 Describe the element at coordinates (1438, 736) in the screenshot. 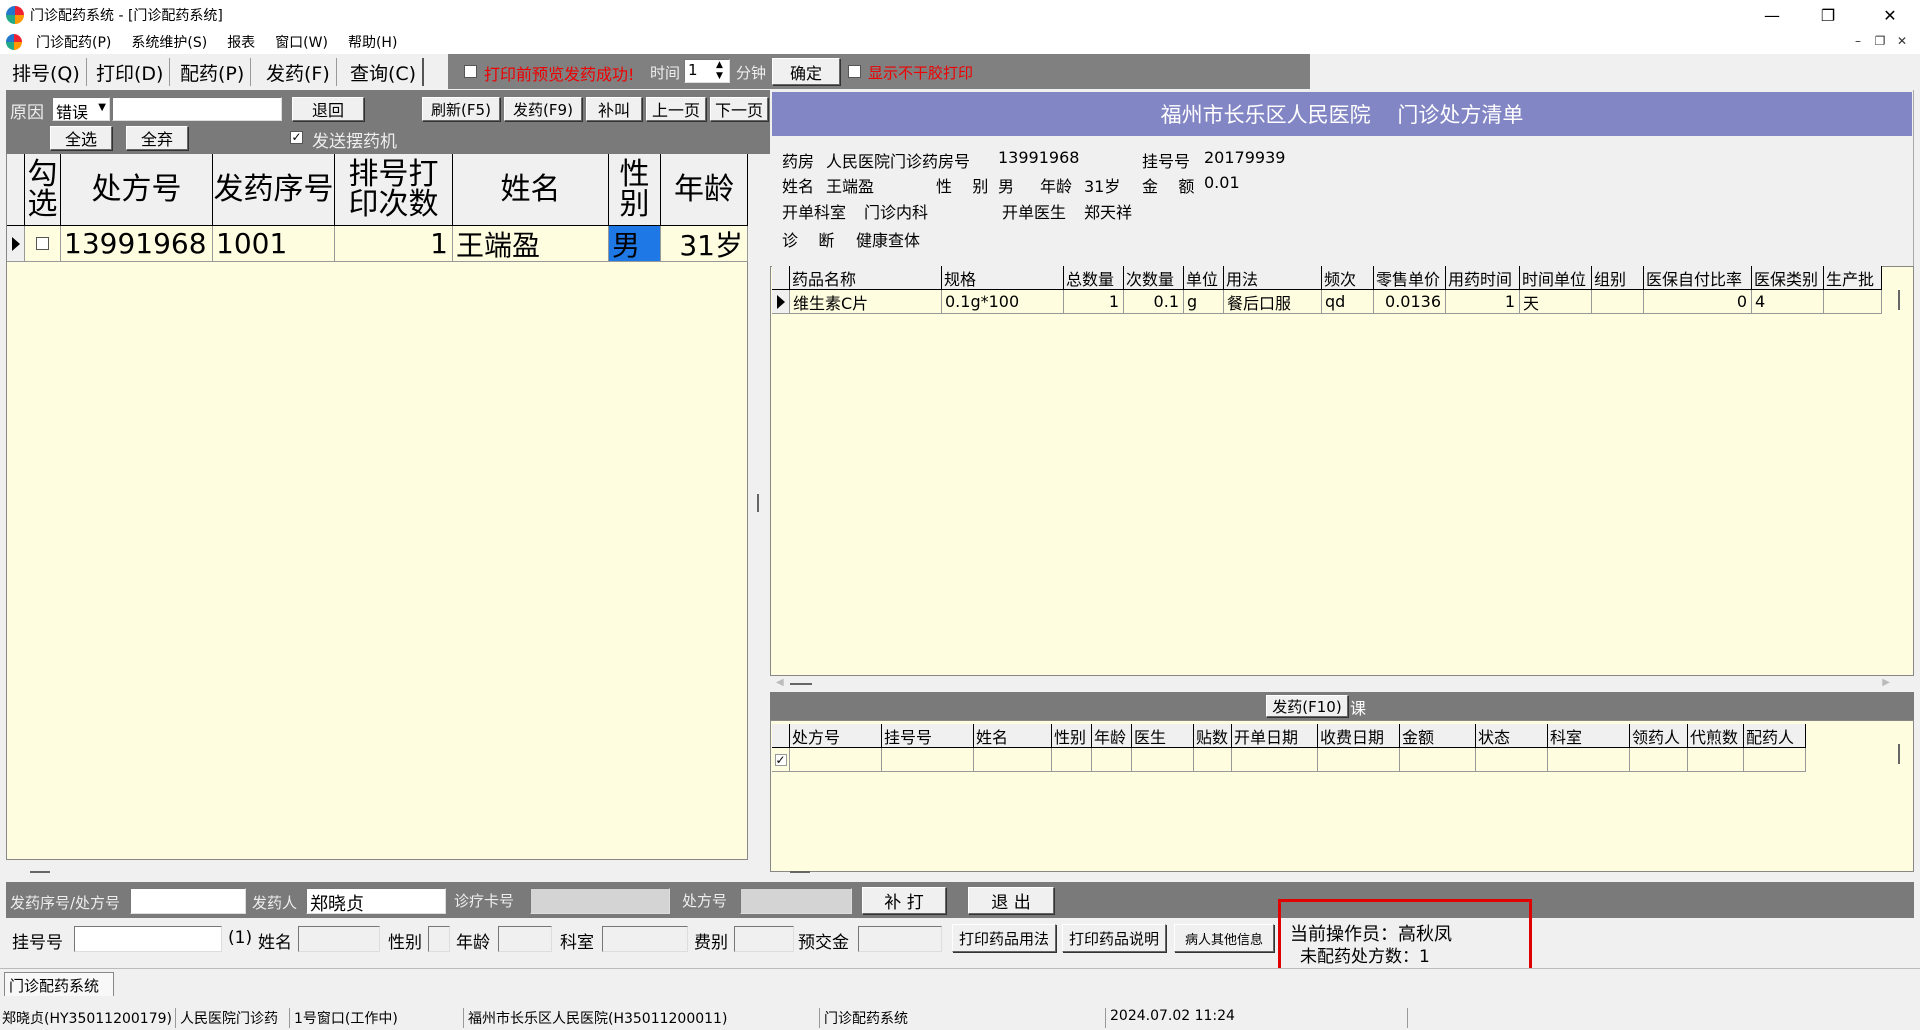

I see `dispensed-col-header: 金额` at that location.